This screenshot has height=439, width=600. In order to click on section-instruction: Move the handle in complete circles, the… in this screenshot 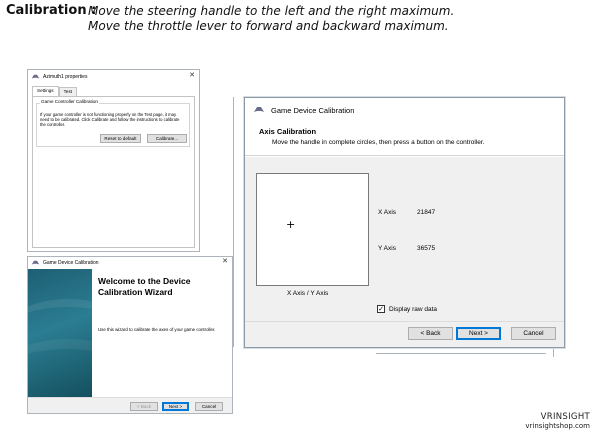, I will do `click(378, 142)`.